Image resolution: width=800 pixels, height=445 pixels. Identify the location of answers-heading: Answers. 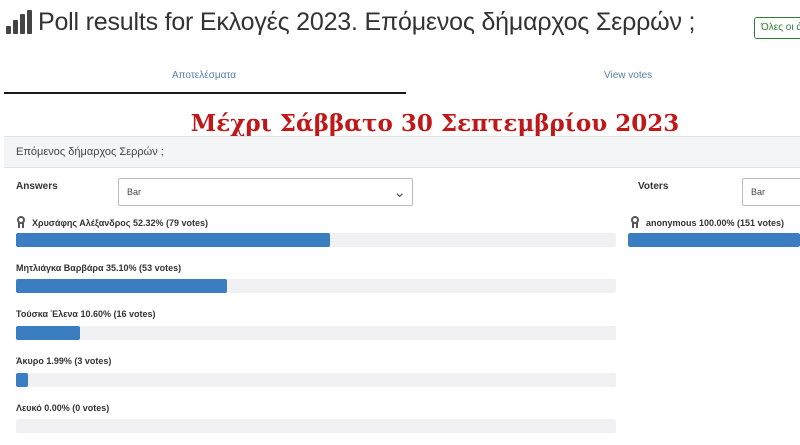
(37, 186).